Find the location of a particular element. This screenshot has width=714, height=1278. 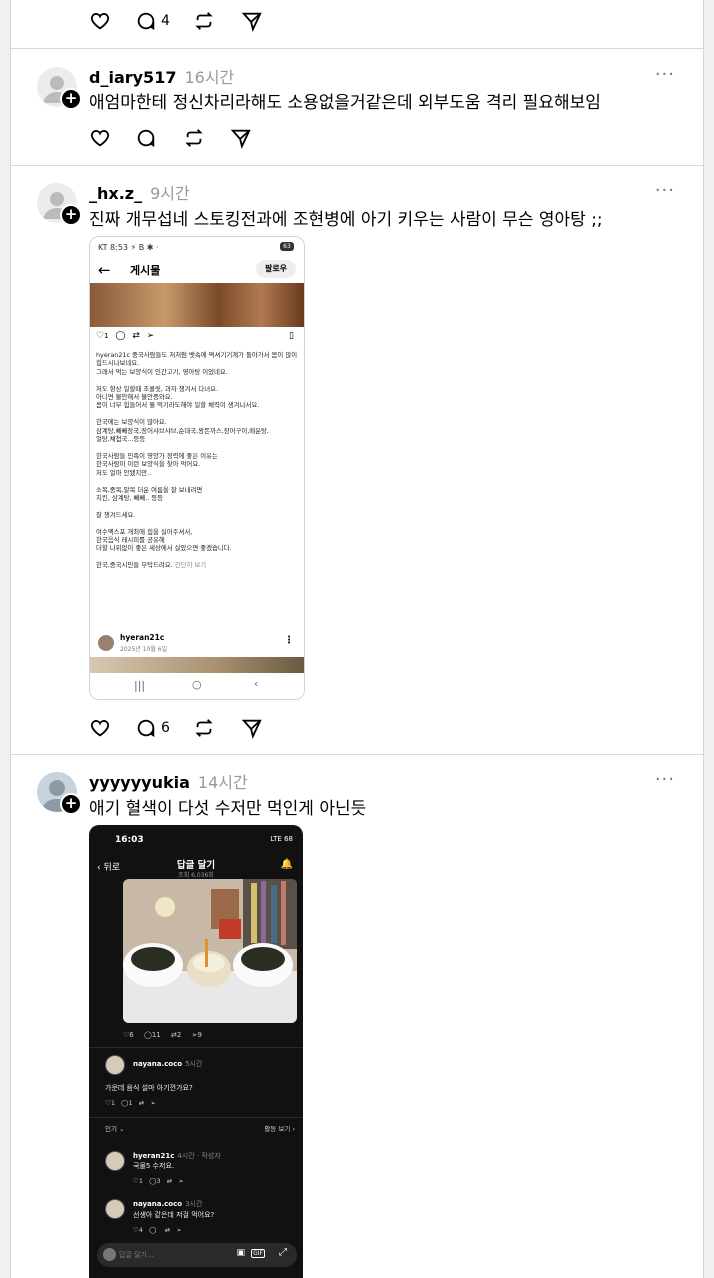

repost-icon is located at coordinates (204, 21).